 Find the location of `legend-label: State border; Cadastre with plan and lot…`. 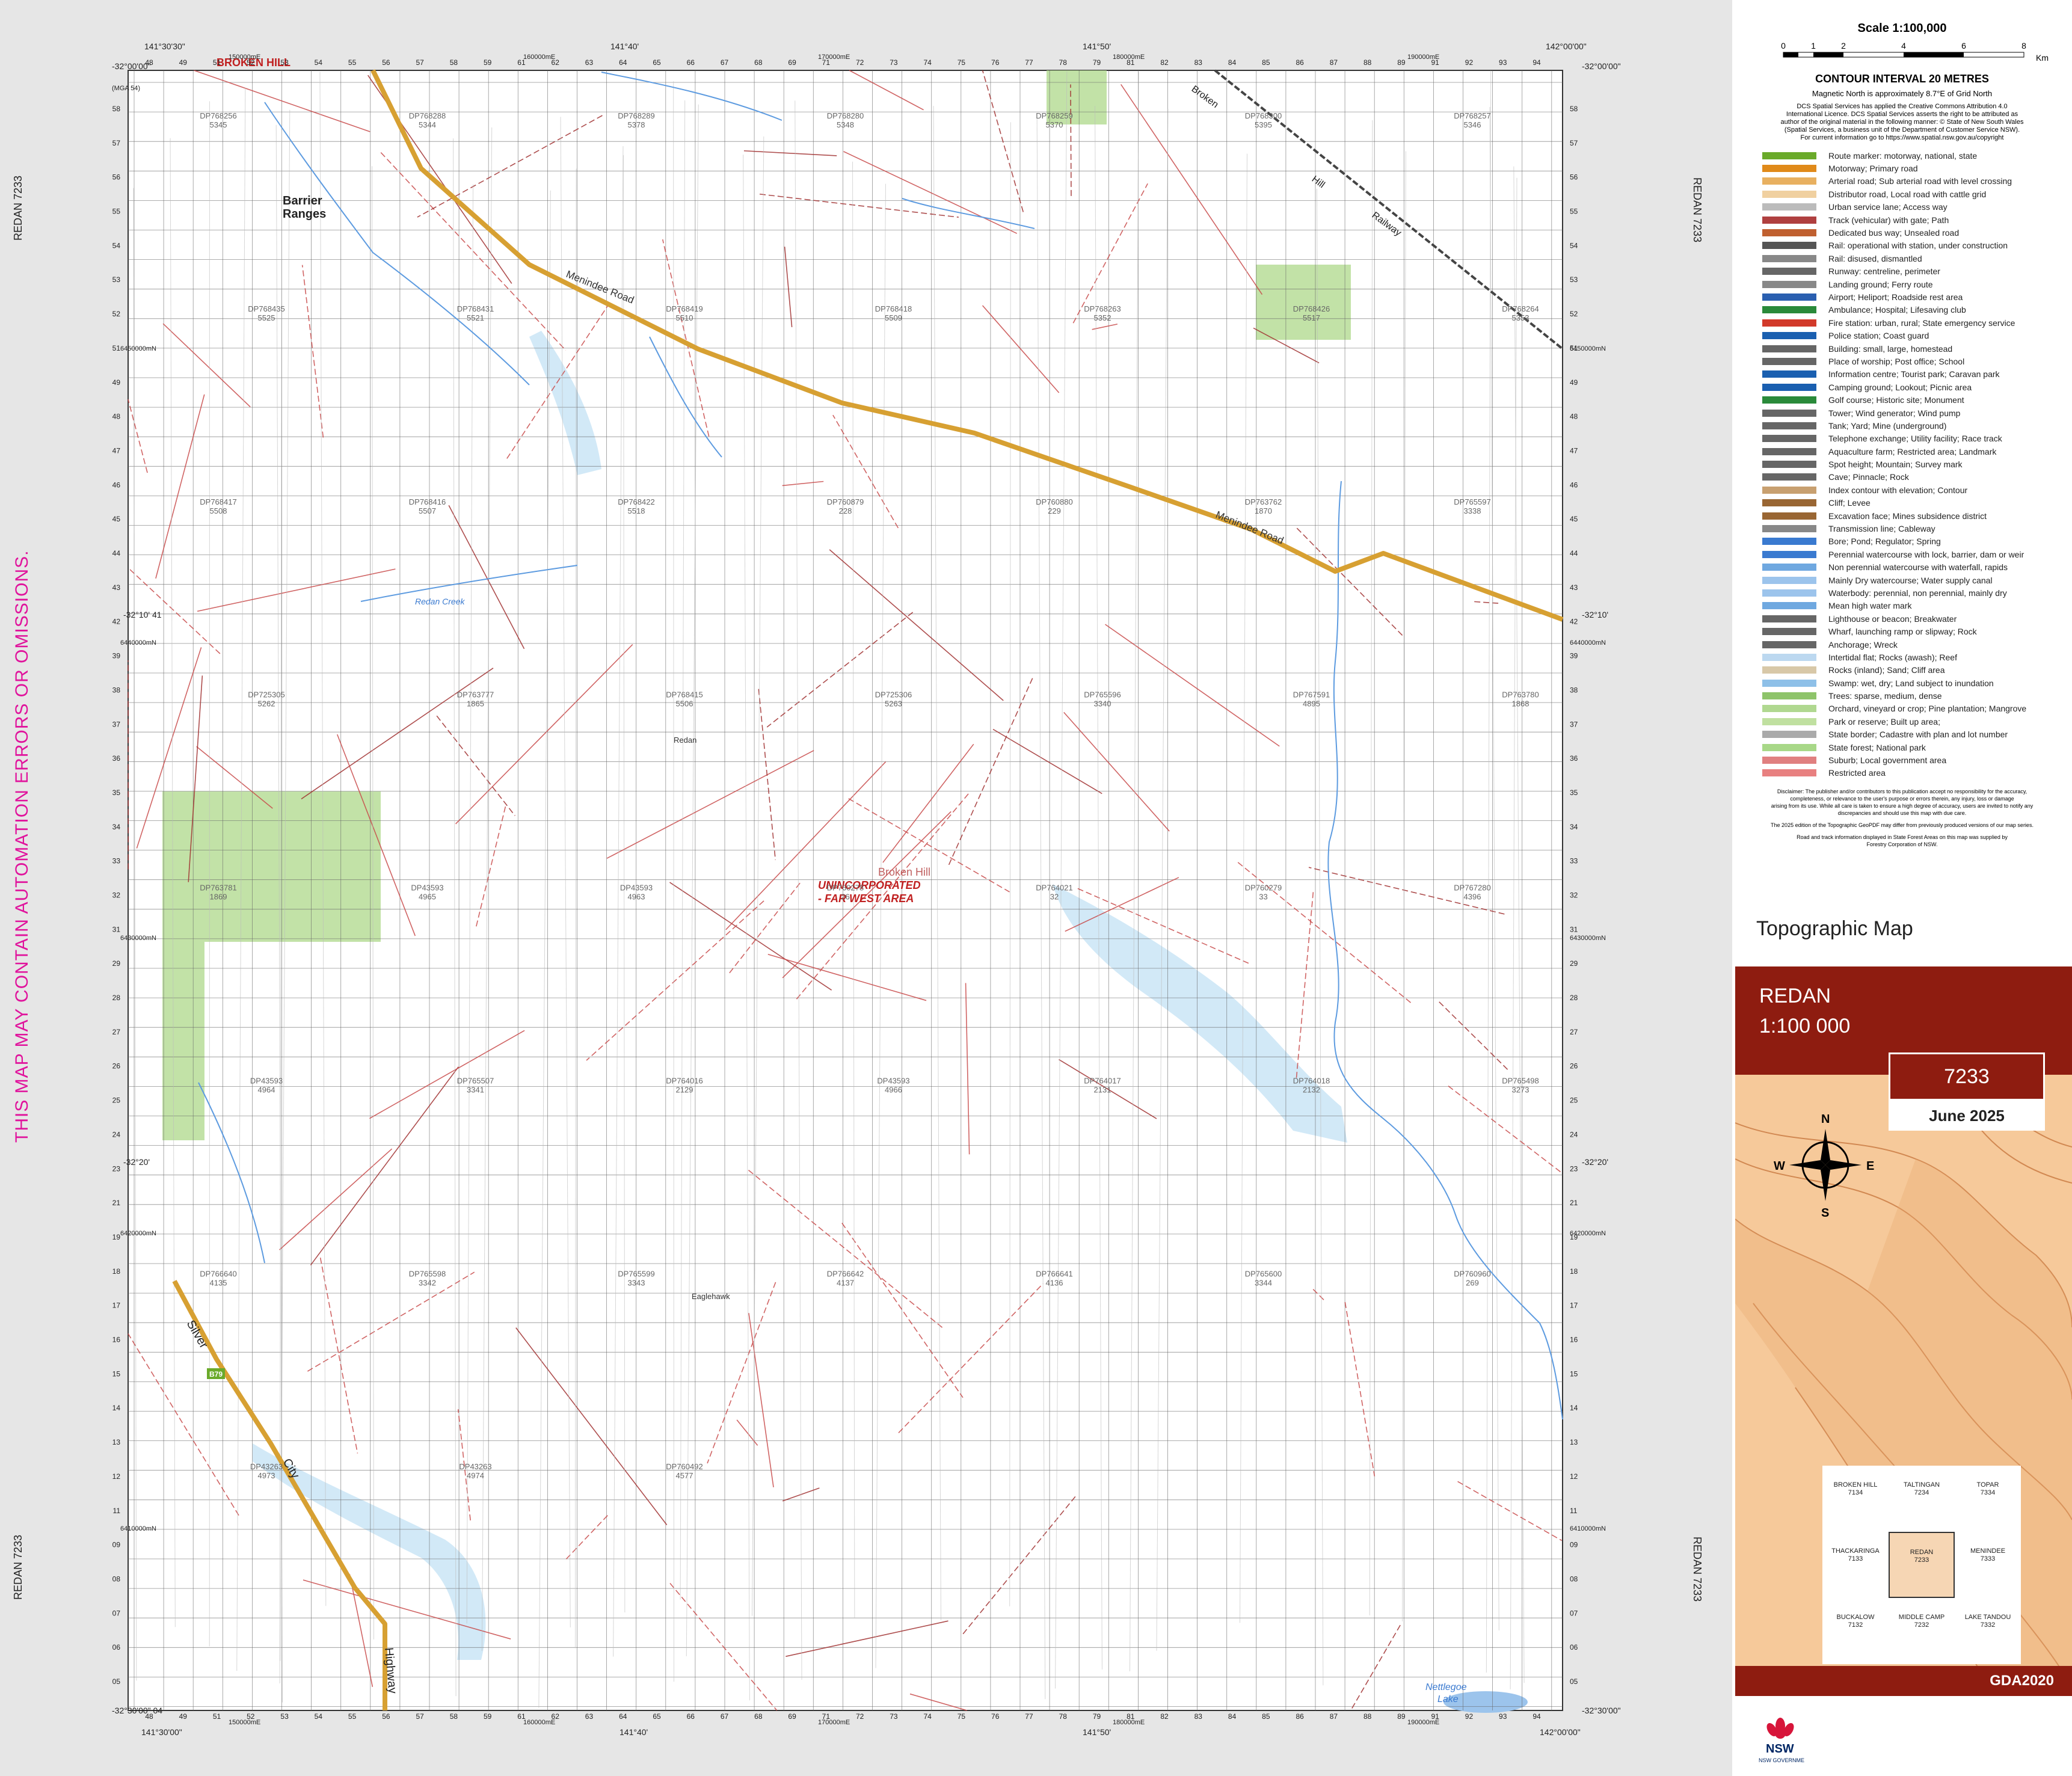

legend-label: State border; Cadastre with plan and lot… is located at coordinates (1918, 735).